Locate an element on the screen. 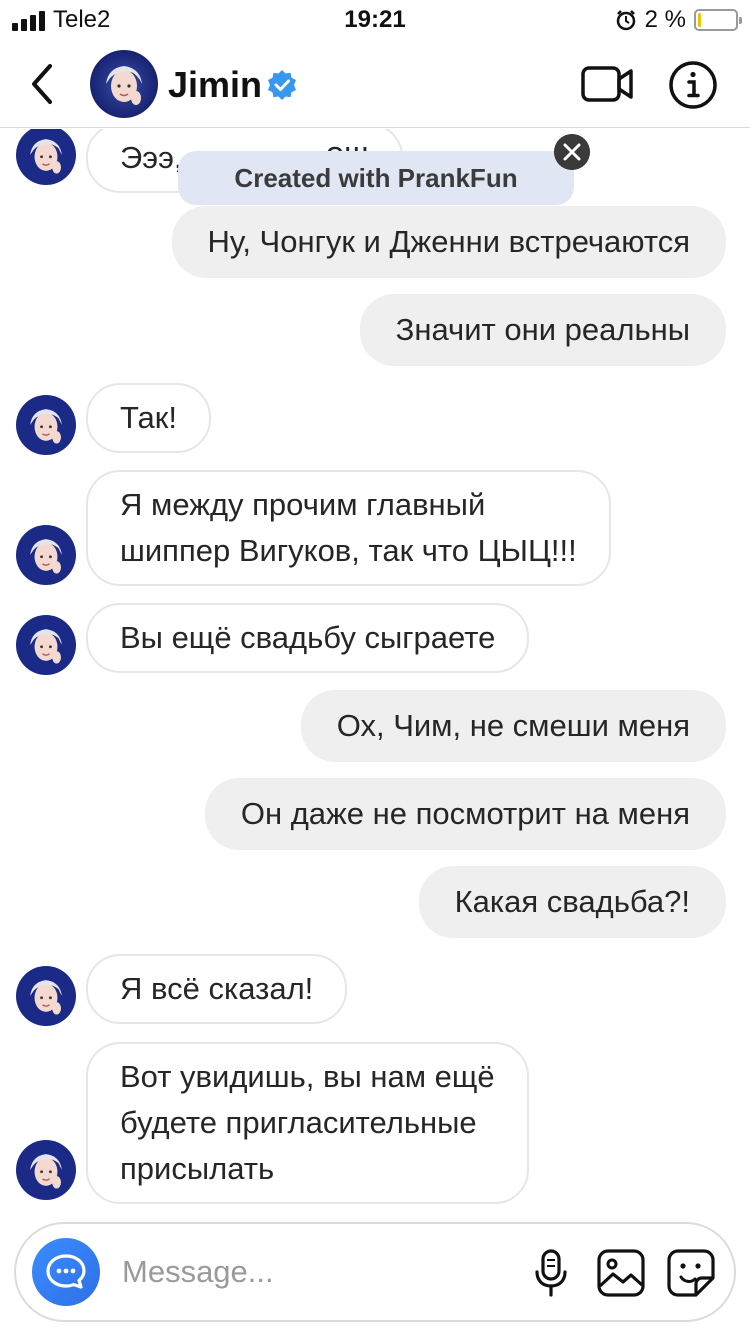 This screenshot has width=750, height=1334. image-icon is located at coordinates (621, 1273).